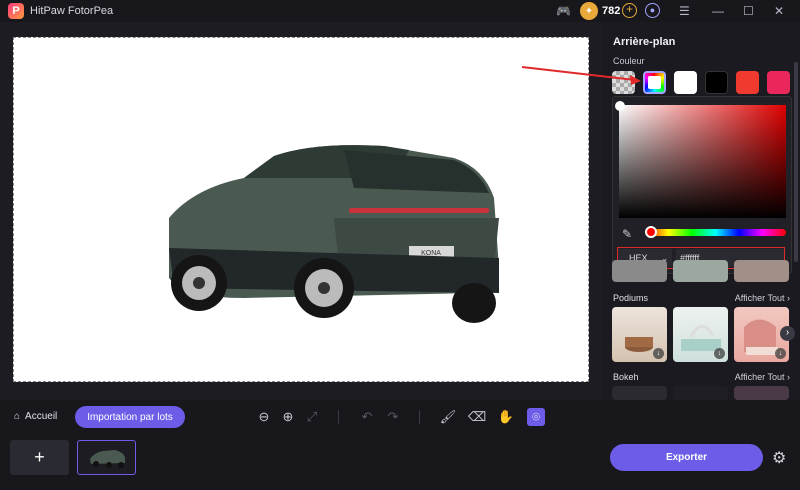  I want to click on fit-screen-icon: ⤢, so click(312, 417).